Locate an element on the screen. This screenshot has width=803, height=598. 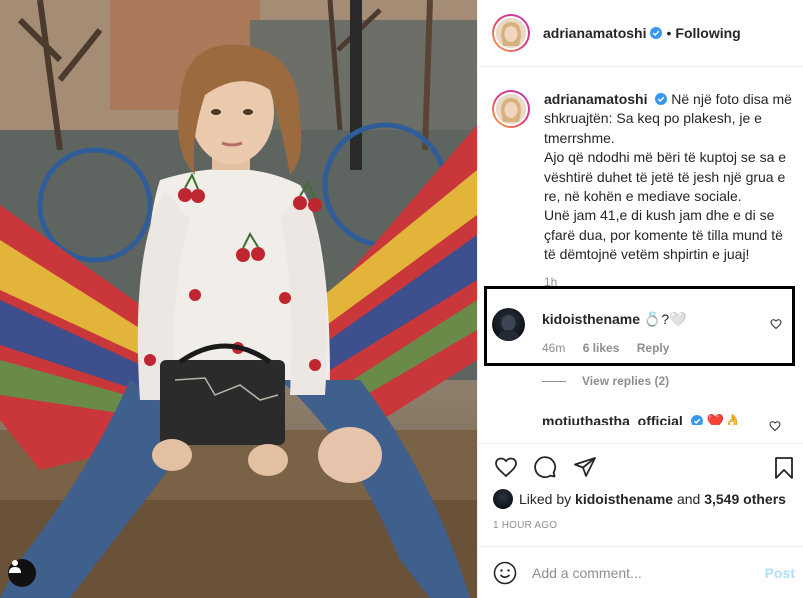
comment-username: kidoisthename is located at coordinates (591, 319).